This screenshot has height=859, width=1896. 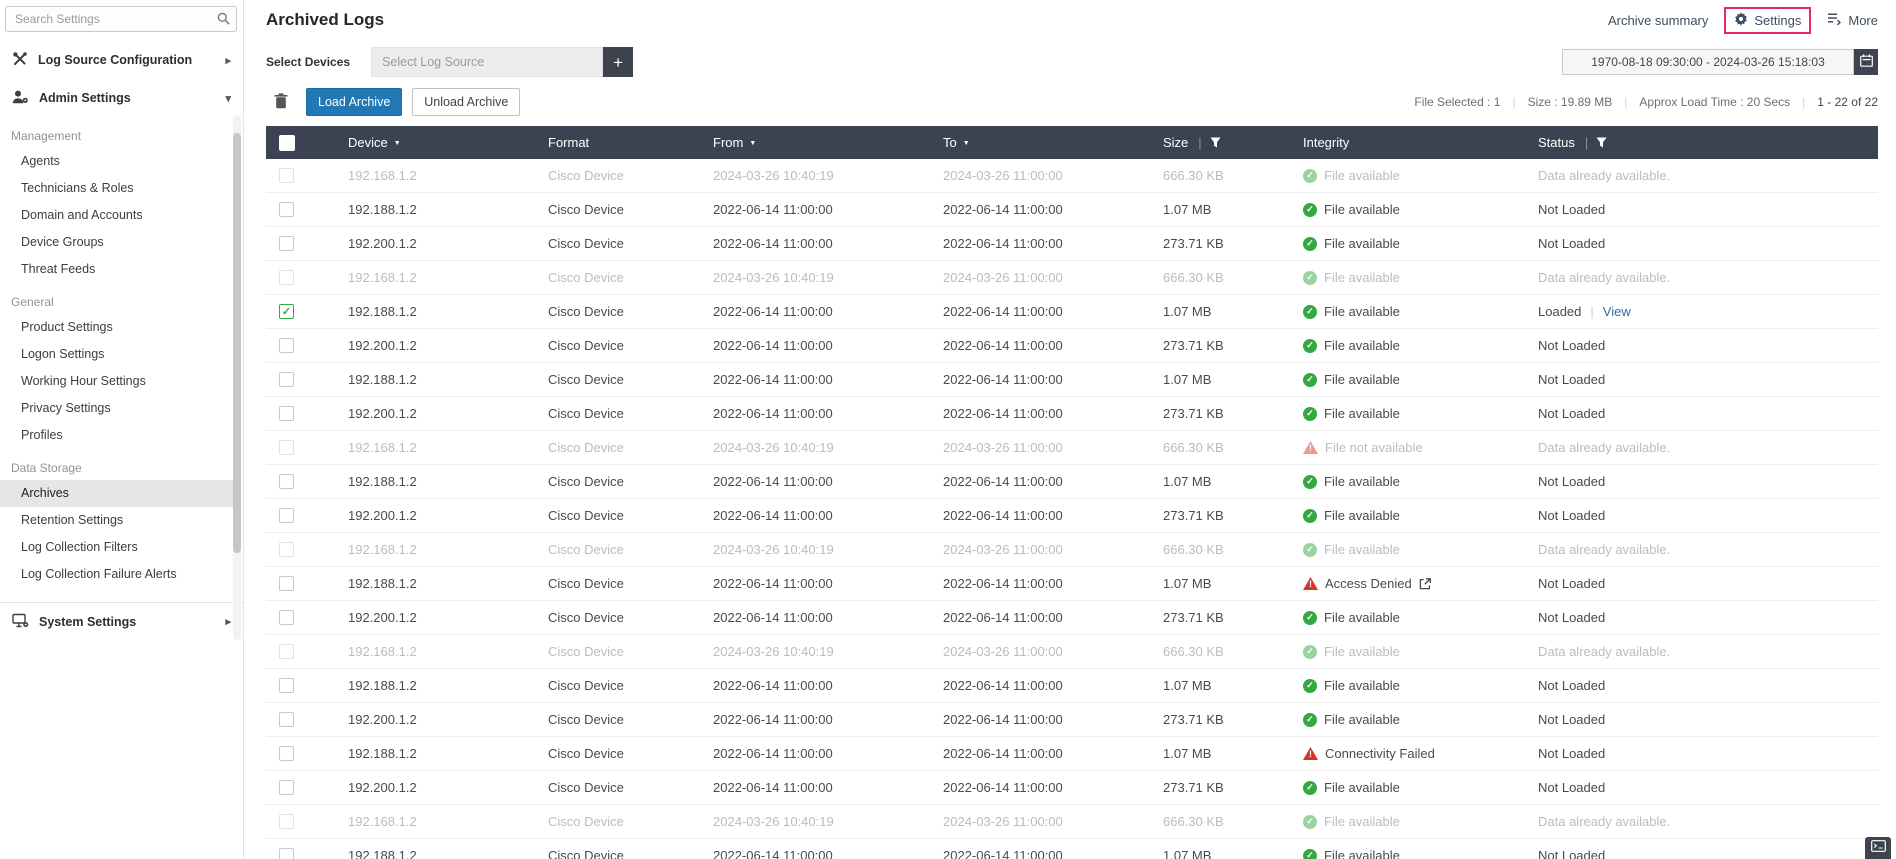 I want to click on load-time-stat: Approx Load Time : 20 Secs, so click(x=1715, y=102).